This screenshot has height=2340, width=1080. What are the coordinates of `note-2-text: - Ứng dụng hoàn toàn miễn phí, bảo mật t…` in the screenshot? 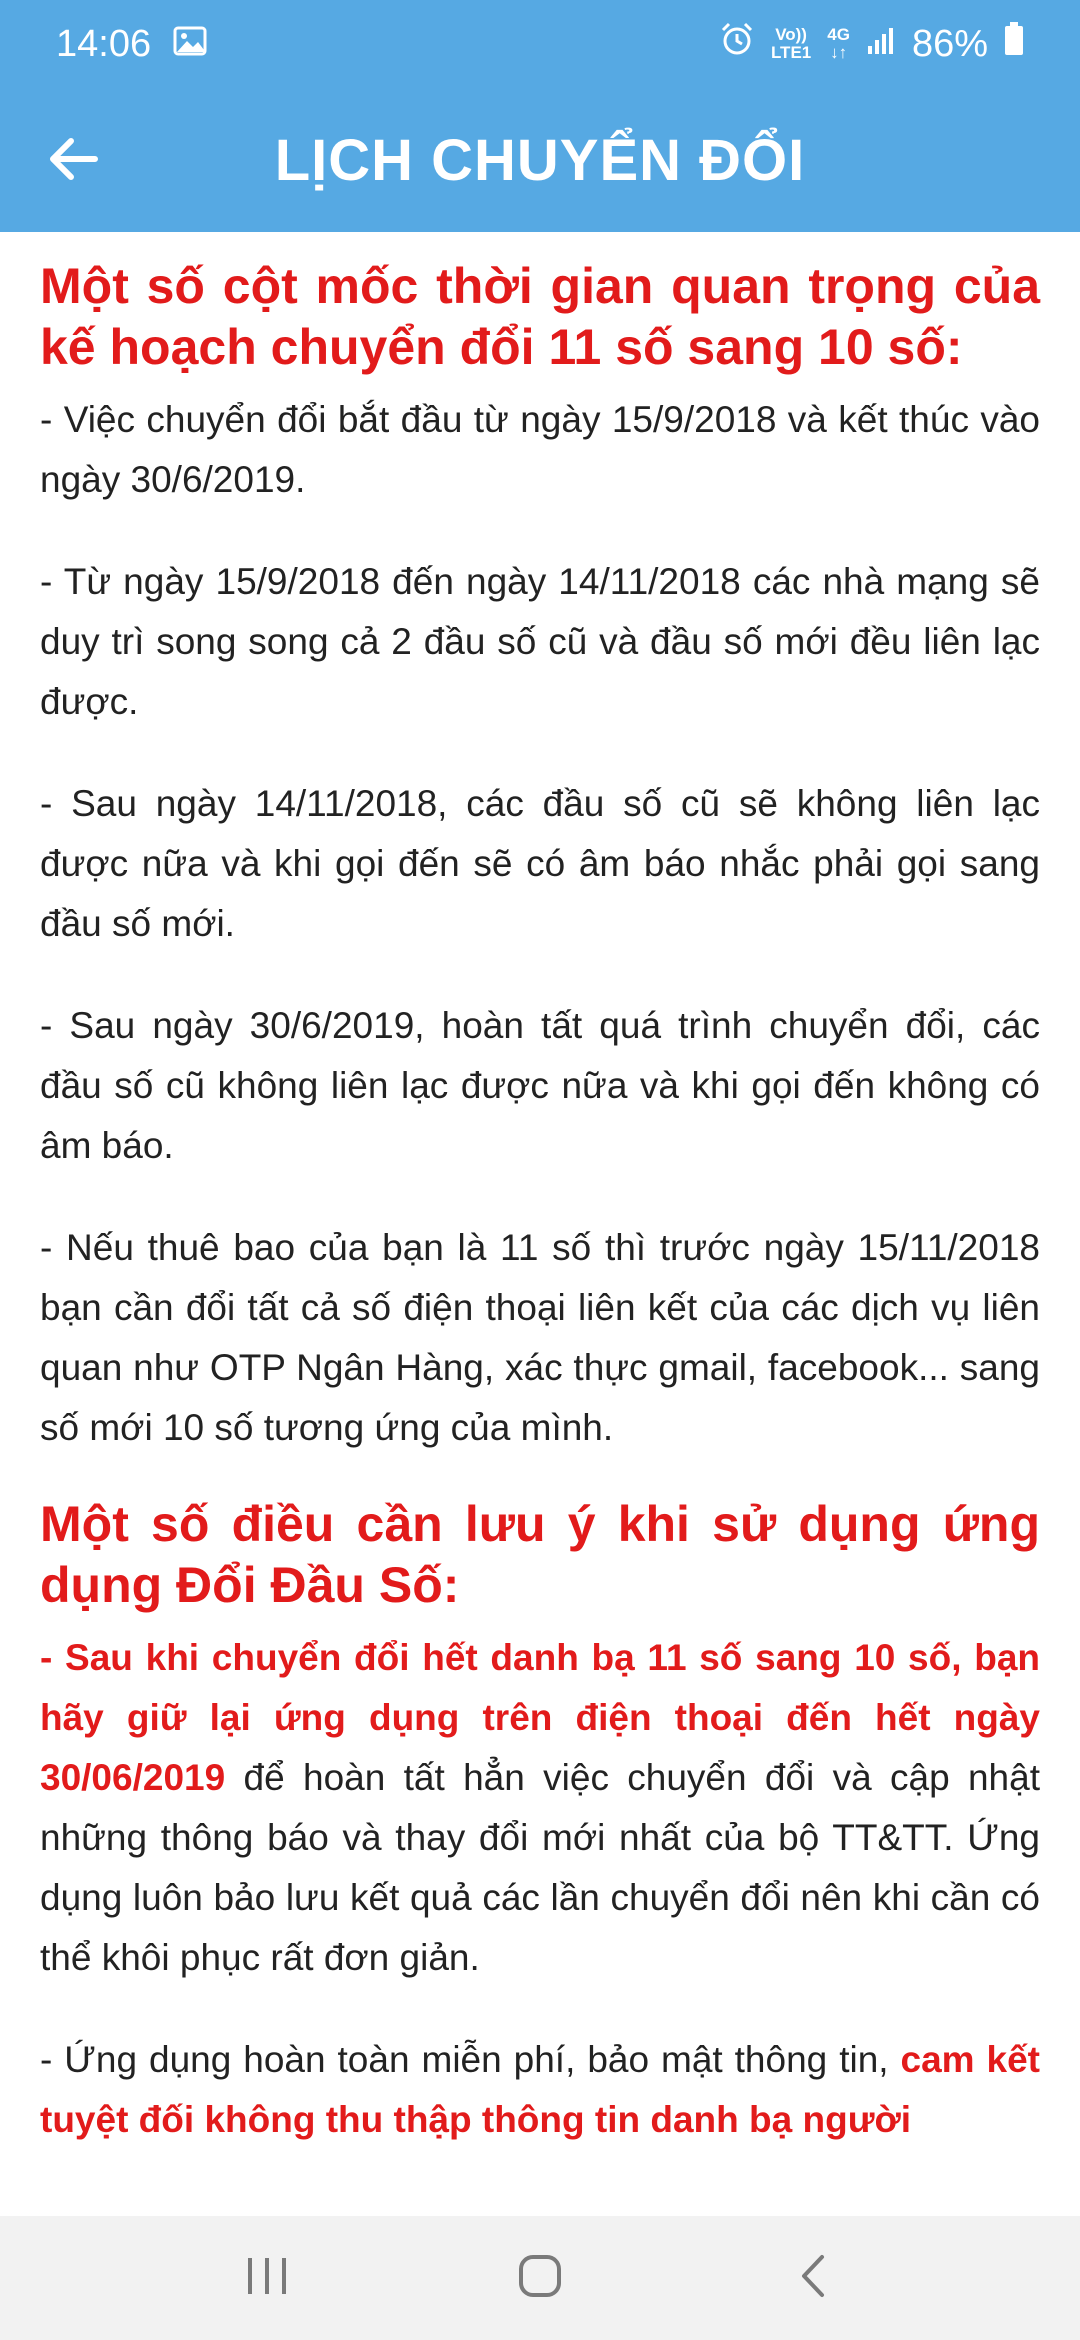 It's located at (470, 2059).